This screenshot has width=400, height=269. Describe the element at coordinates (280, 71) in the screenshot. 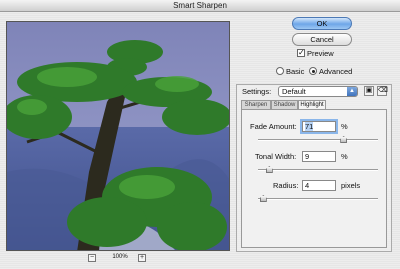

I see `basic-radio` at that location.